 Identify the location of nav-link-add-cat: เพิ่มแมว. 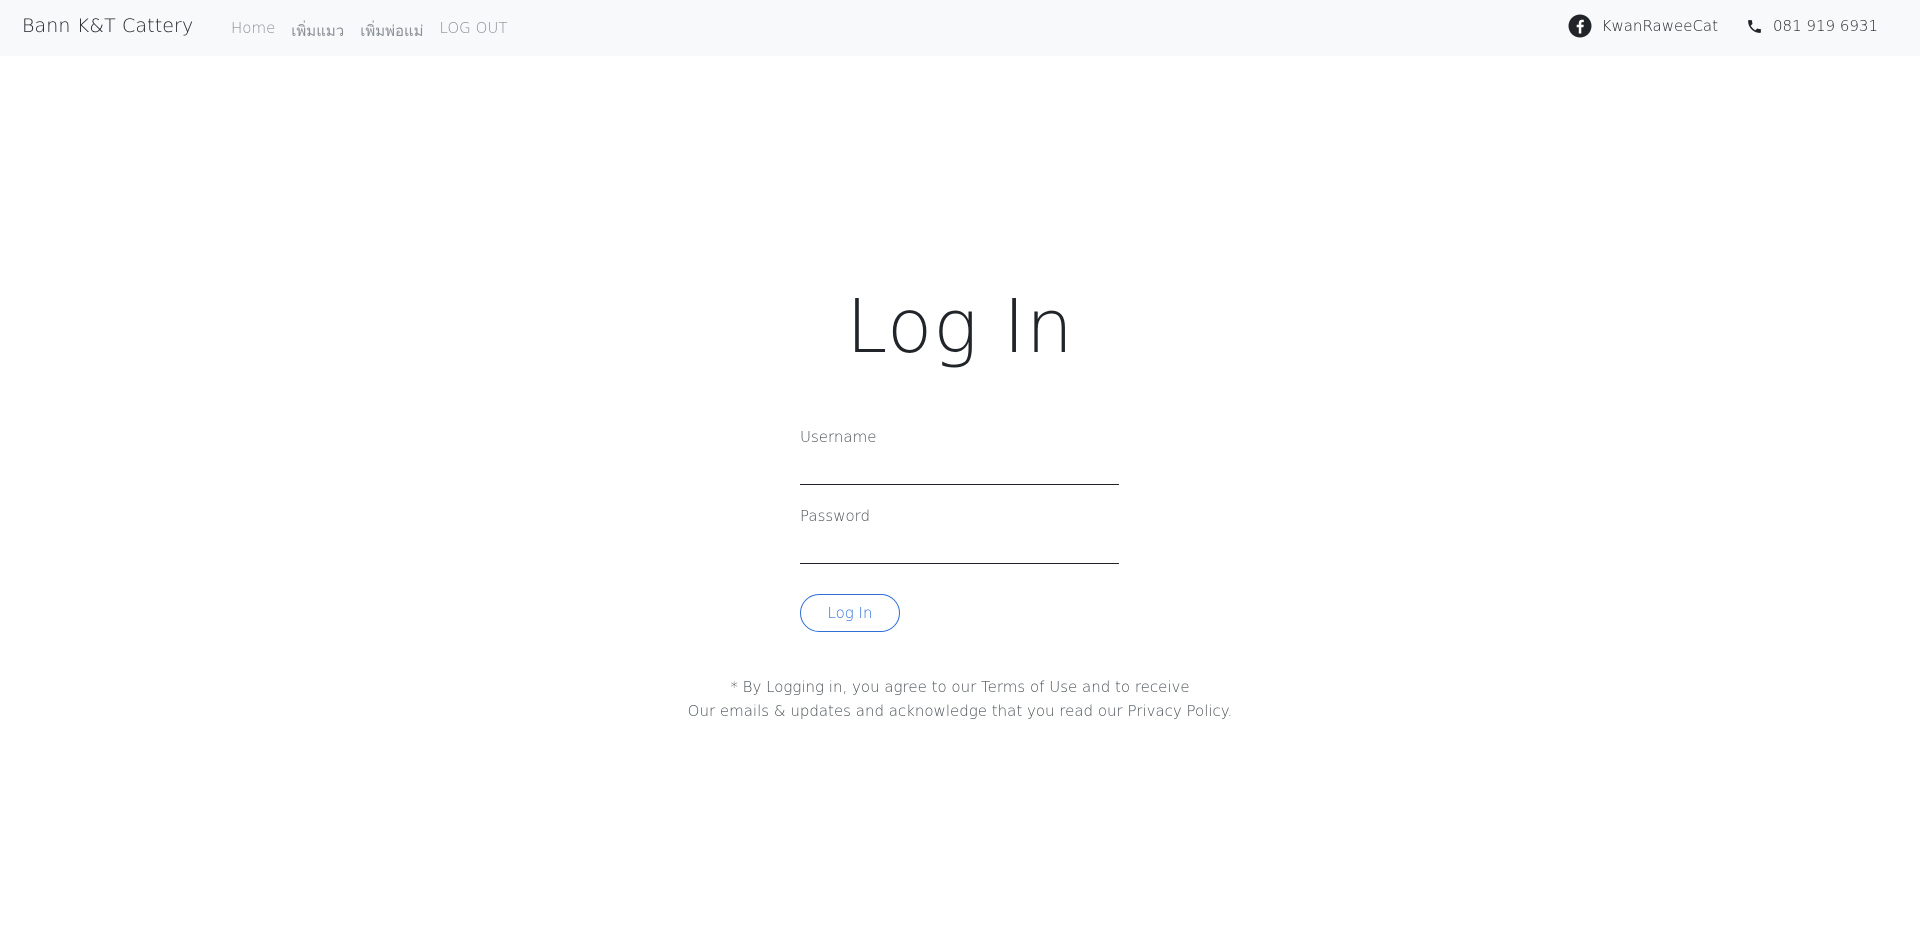
(317, 31).